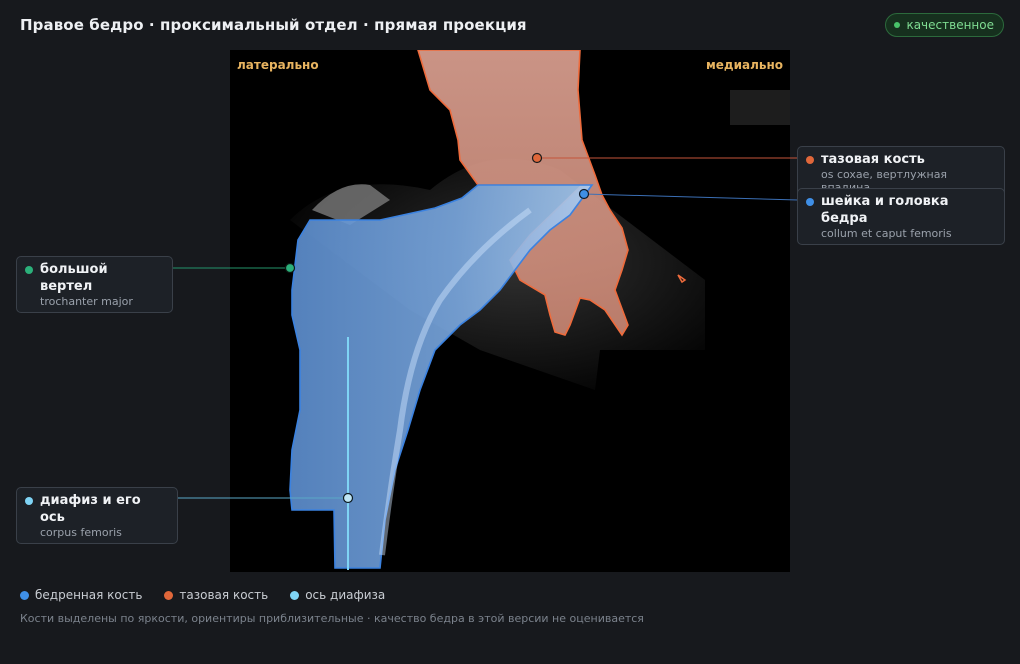  What do you see at coordinates (744, 65) in the screenshot?
I see `orientation-medial: медиально` at bounding box center [744, 65].